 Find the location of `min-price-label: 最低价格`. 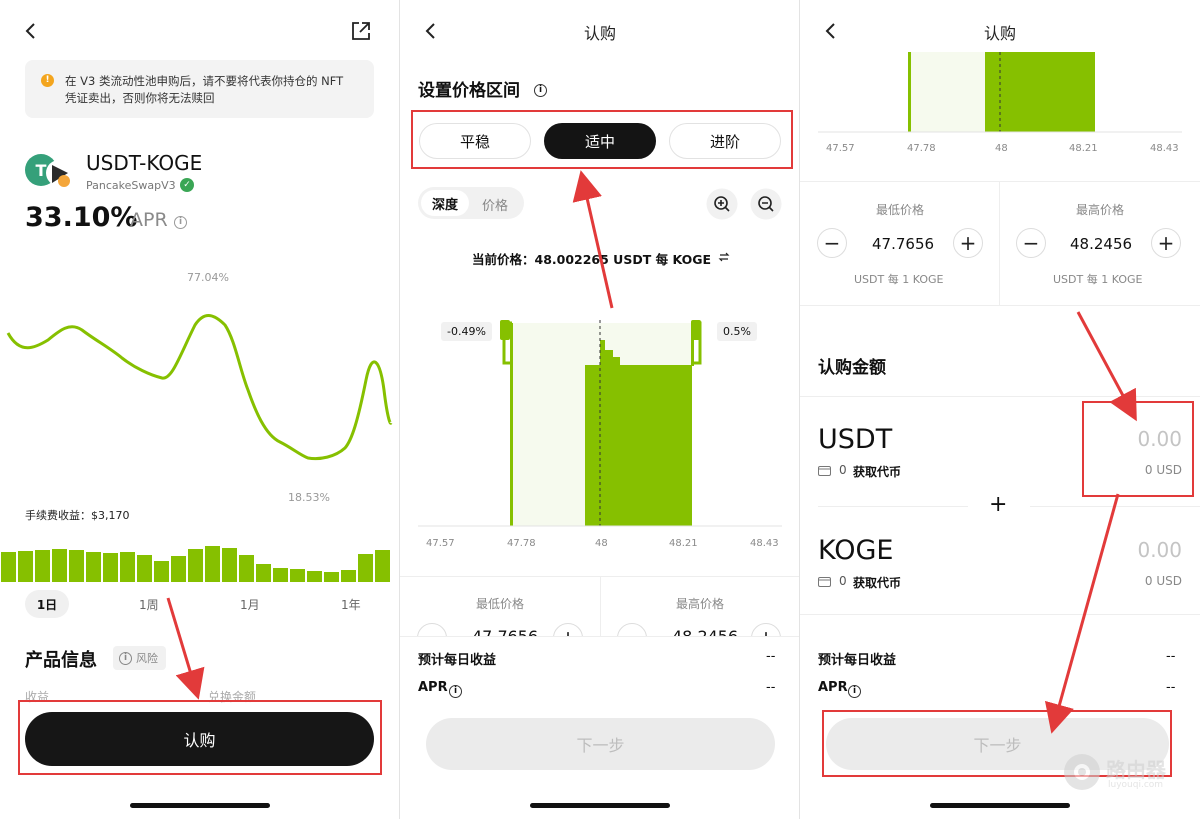

min-price-label: 最低价格 is located at coordinates (500, 604).